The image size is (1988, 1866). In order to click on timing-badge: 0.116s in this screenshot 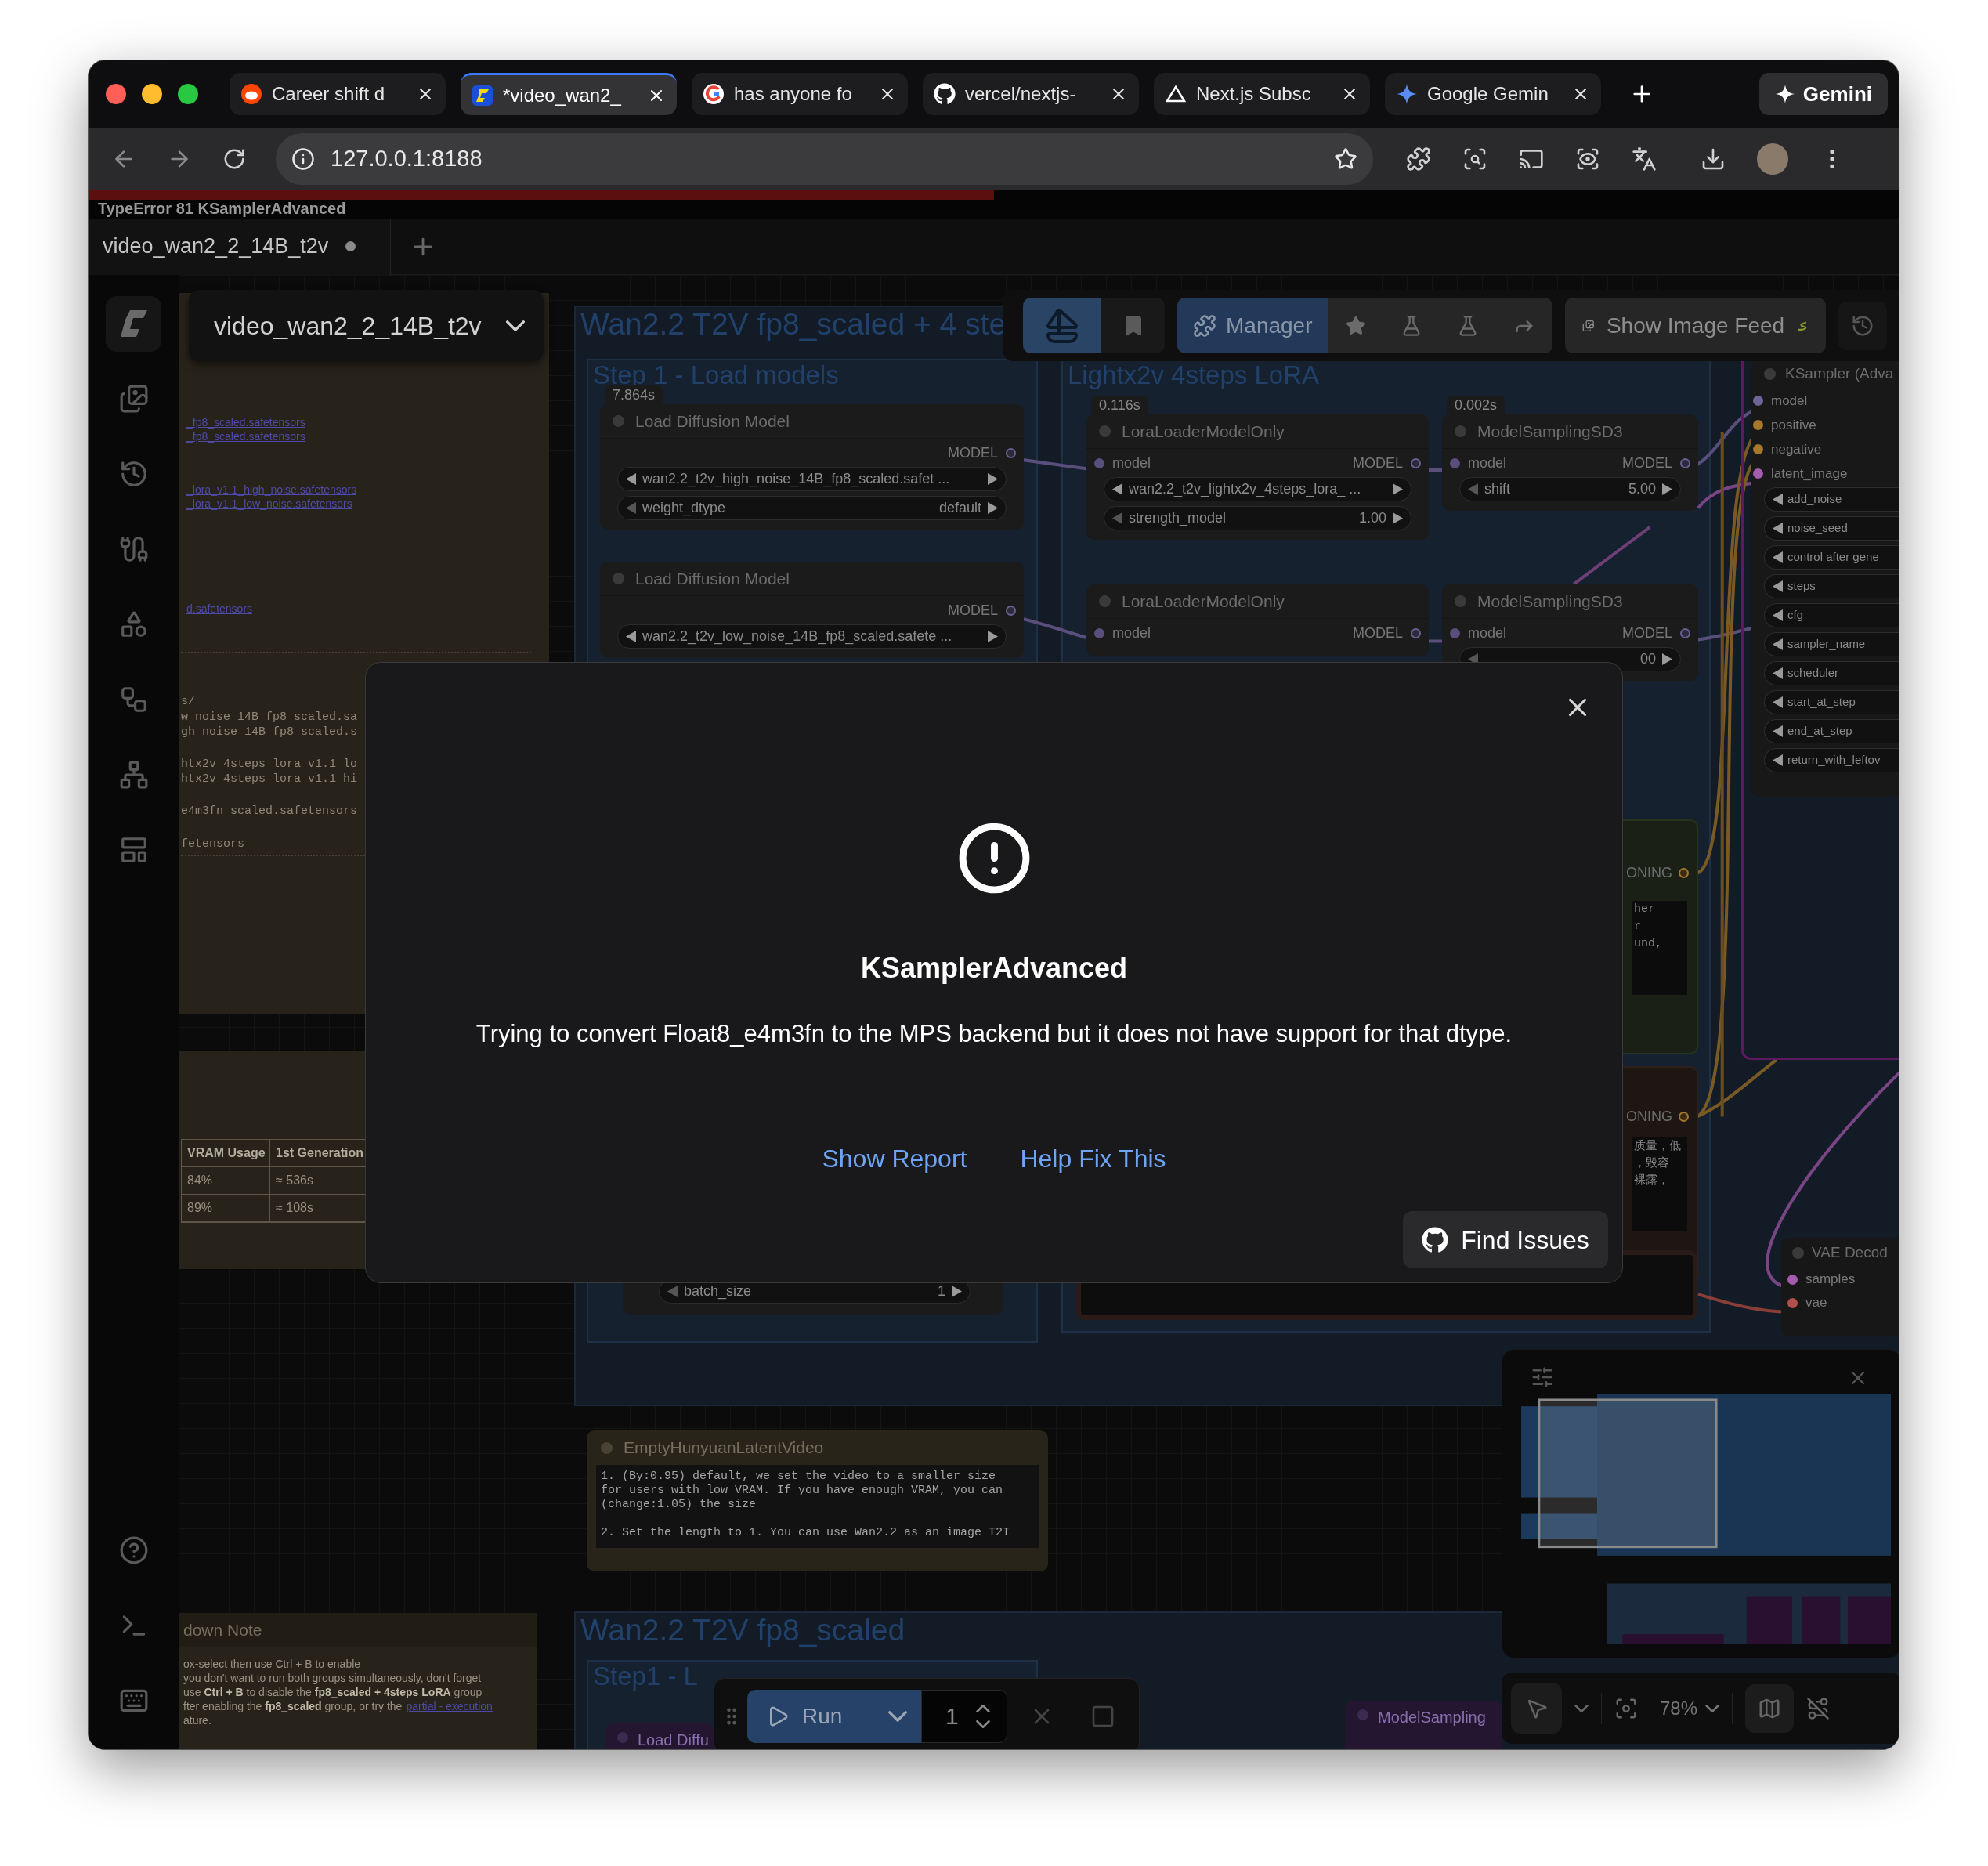, I will do `click(1119, 405)`.